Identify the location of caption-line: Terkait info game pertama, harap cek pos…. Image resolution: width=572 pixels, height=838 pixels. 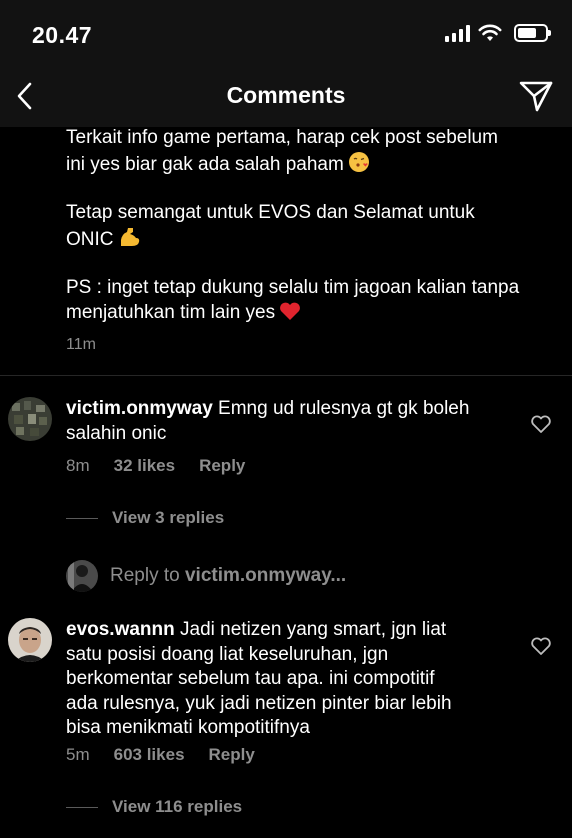
(282, 137).